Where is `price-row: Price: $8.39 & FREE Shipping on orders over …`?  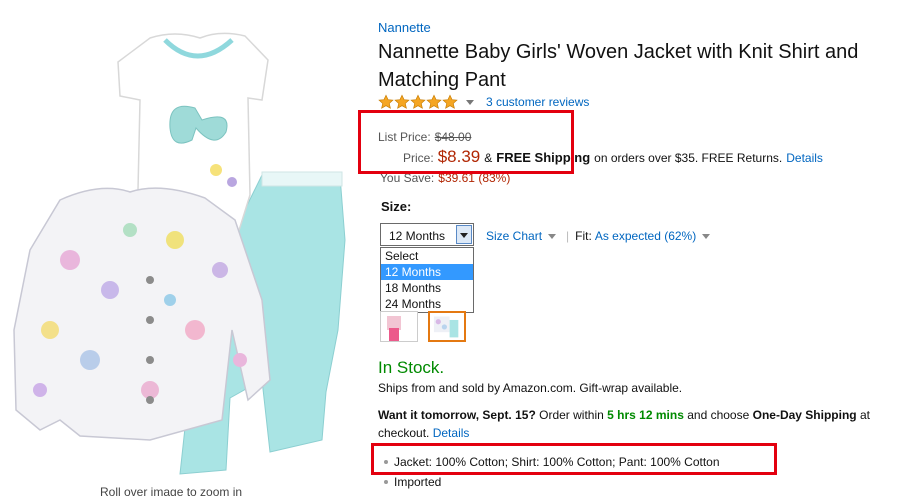
price-row: Price: $8.39 & FREE Shipping on orders over … is located at coordinates (613, 157).